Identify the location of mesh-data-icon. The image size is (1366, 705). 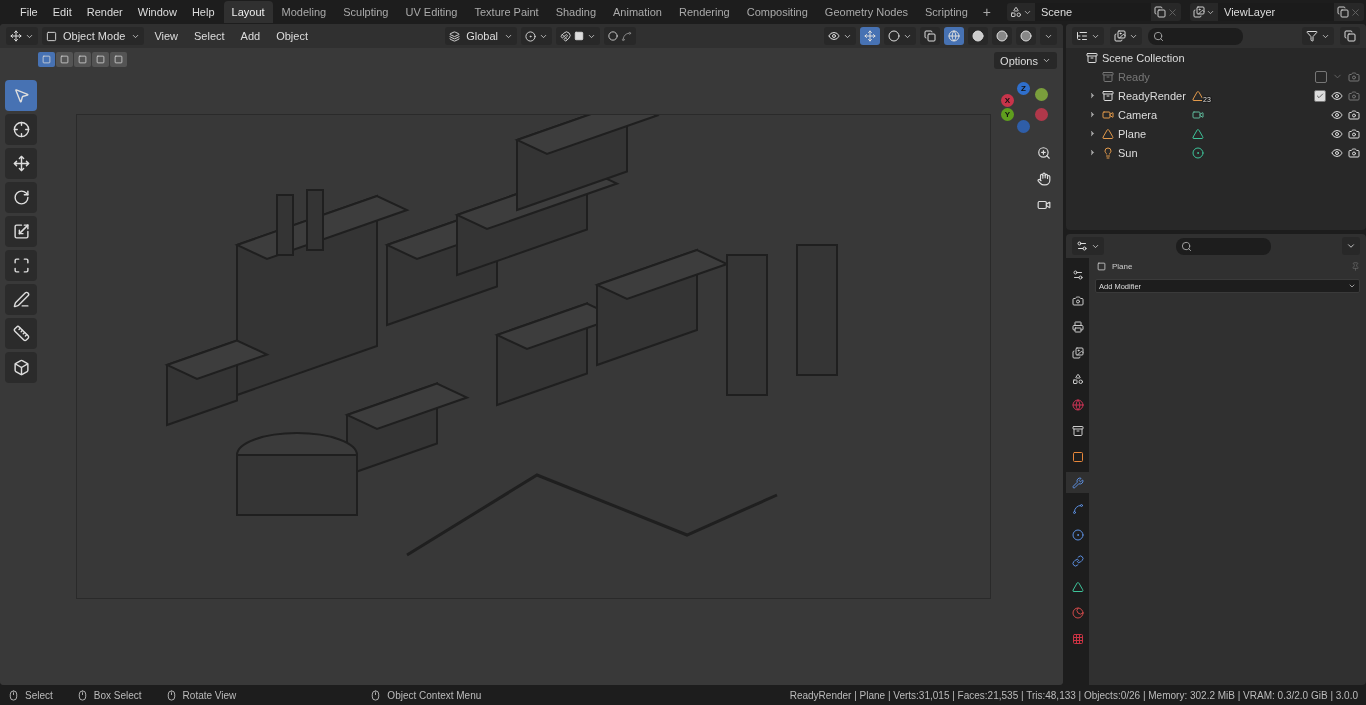
(1198, 133).